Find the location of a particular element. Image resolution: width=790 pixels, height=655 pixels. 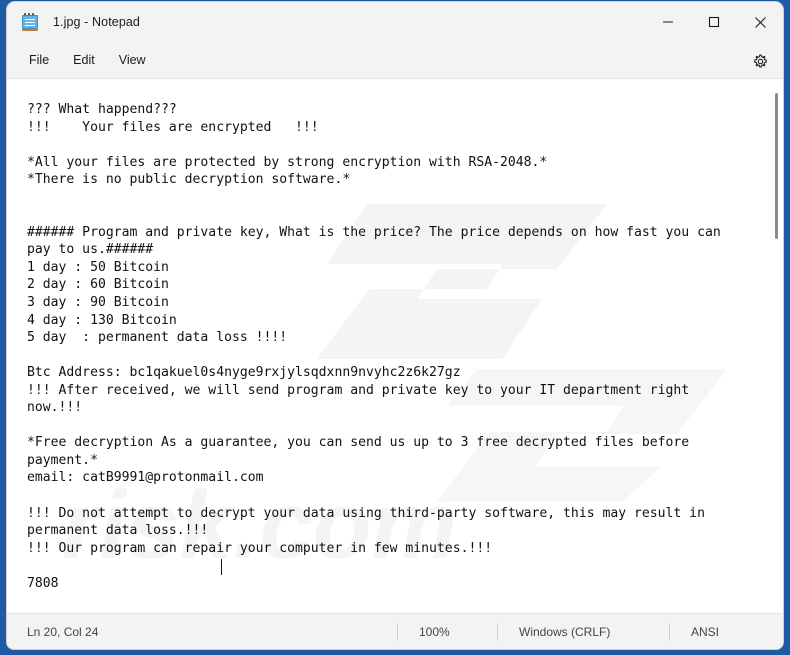

settings-button is located at coordinates (760, 61).